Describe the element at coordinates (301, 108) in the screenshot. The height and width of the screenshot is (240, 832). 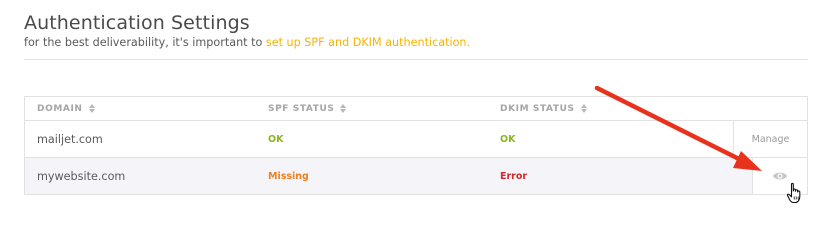
I see `column-header-label: SPF STATUS` at that location.